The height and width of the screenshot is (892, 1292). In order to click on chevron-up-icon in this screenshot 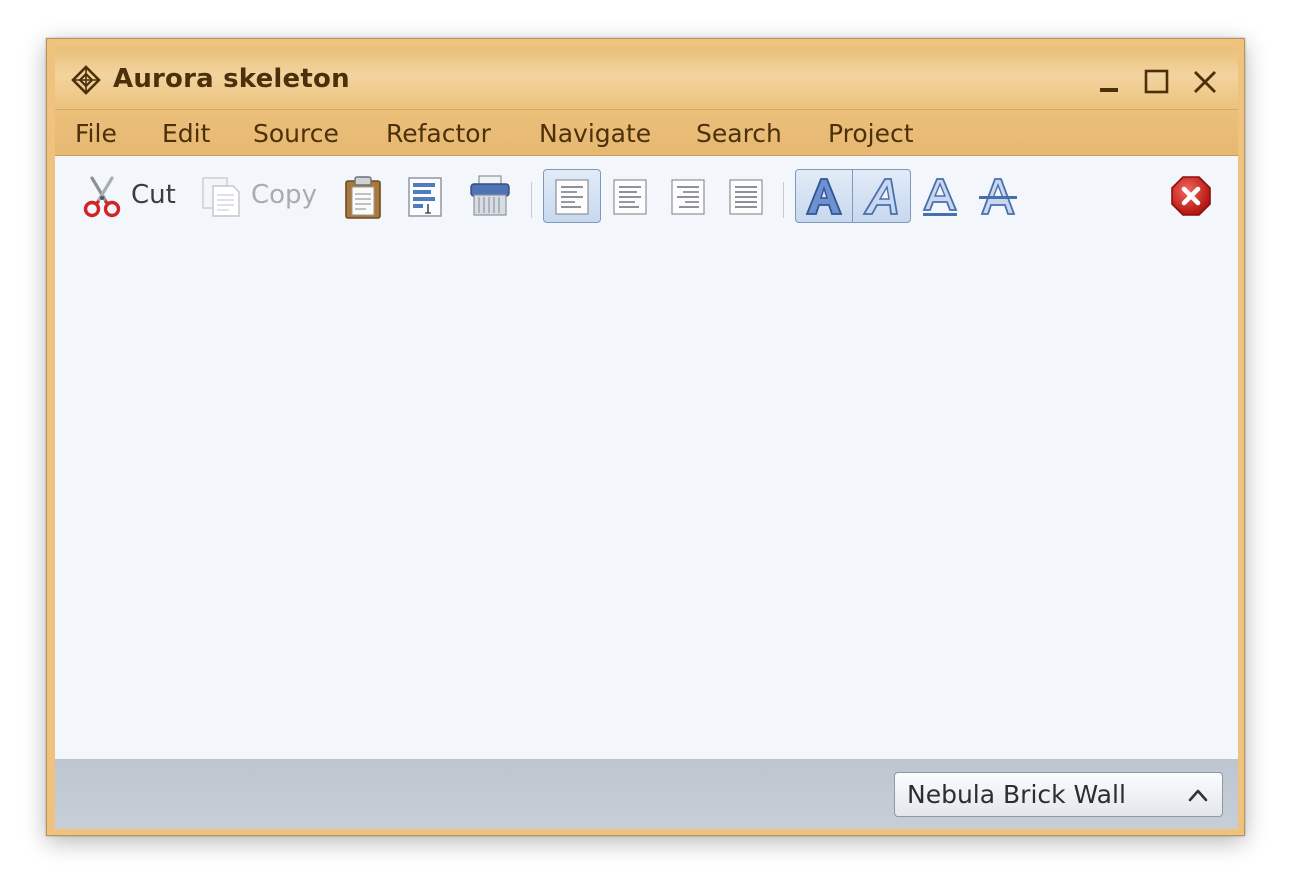, I will do `click(1198, 795)`.